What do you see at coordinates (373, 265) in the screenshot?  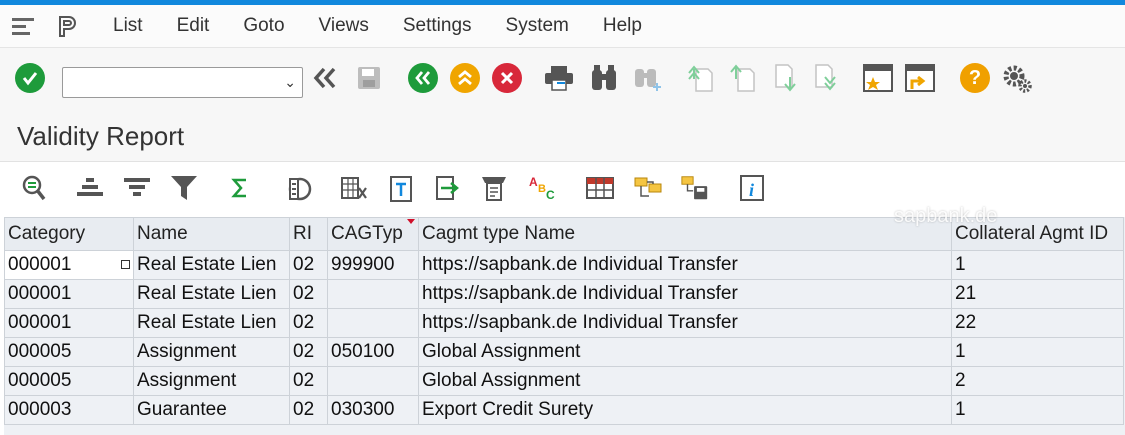 I see `cell-cagtyp: 999900` at bounding box center [373, 265].